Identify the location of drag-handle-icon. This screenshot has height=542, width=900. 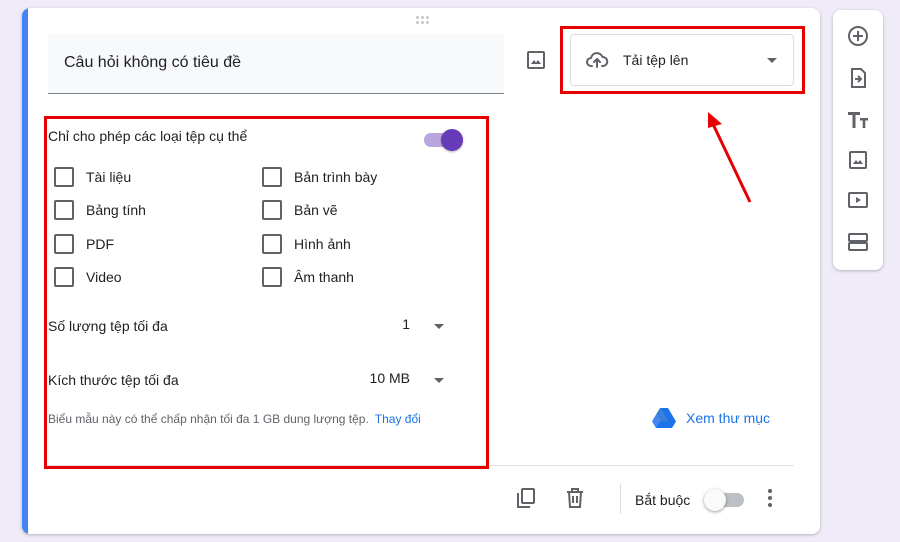
(422, 22).